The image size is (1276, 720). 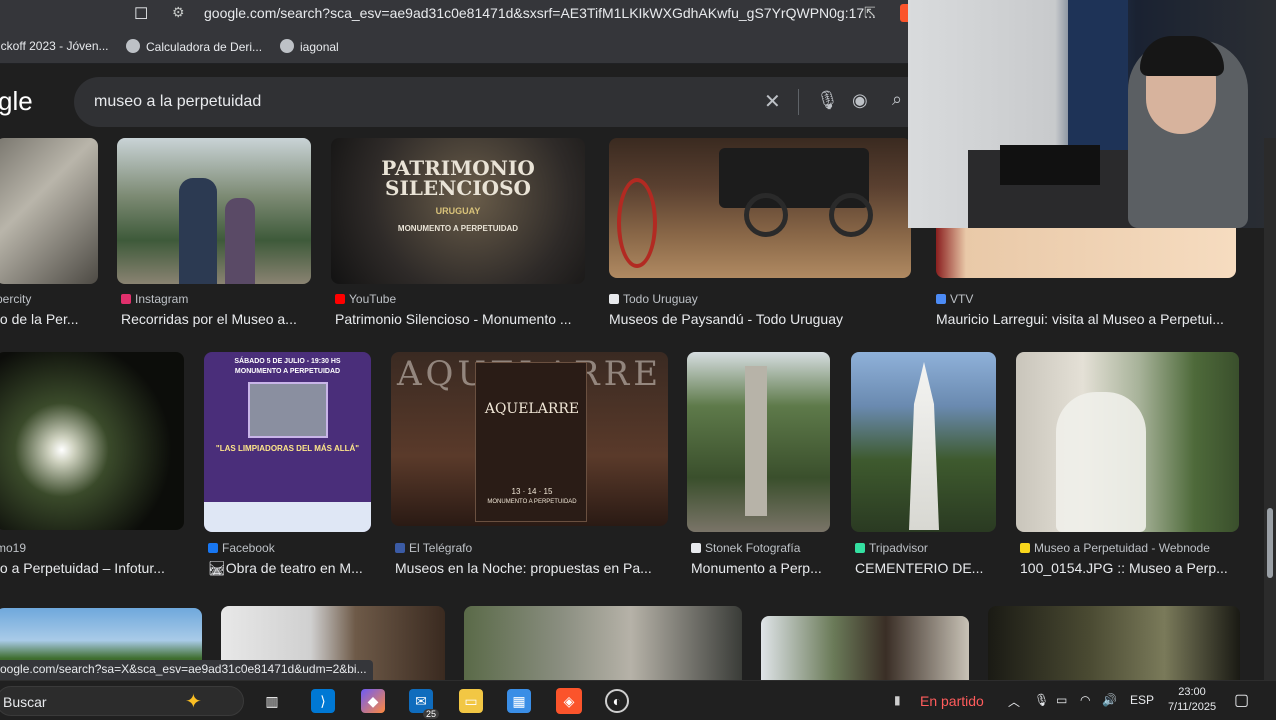 What do you see at coordinates (287, 448) in the screenshot?
I see `thumbnail-play-title: "LAS LIMPIADORAS DEL MÁS ALLÁ"` at bounding box center [287, 448].